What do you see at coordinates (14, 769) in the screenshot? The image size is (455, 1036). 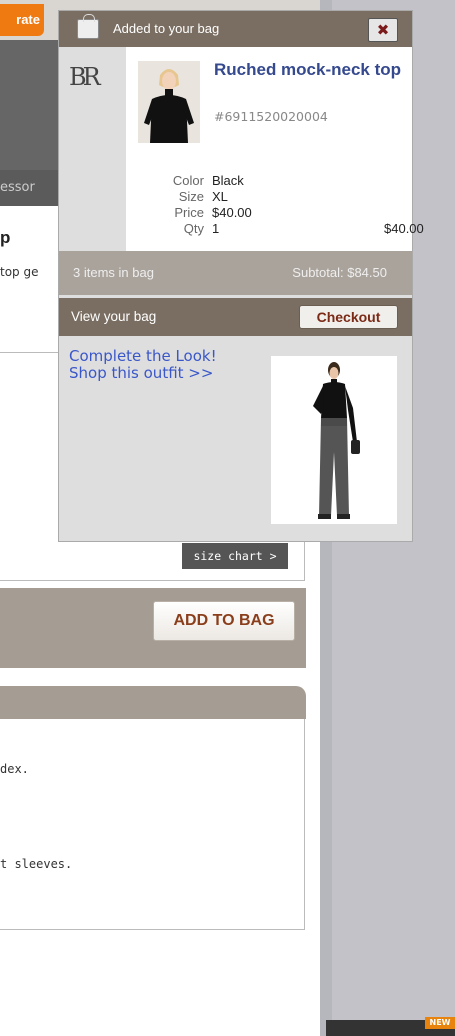 I see `details-line: dex.` at bounding box center [14, 769].